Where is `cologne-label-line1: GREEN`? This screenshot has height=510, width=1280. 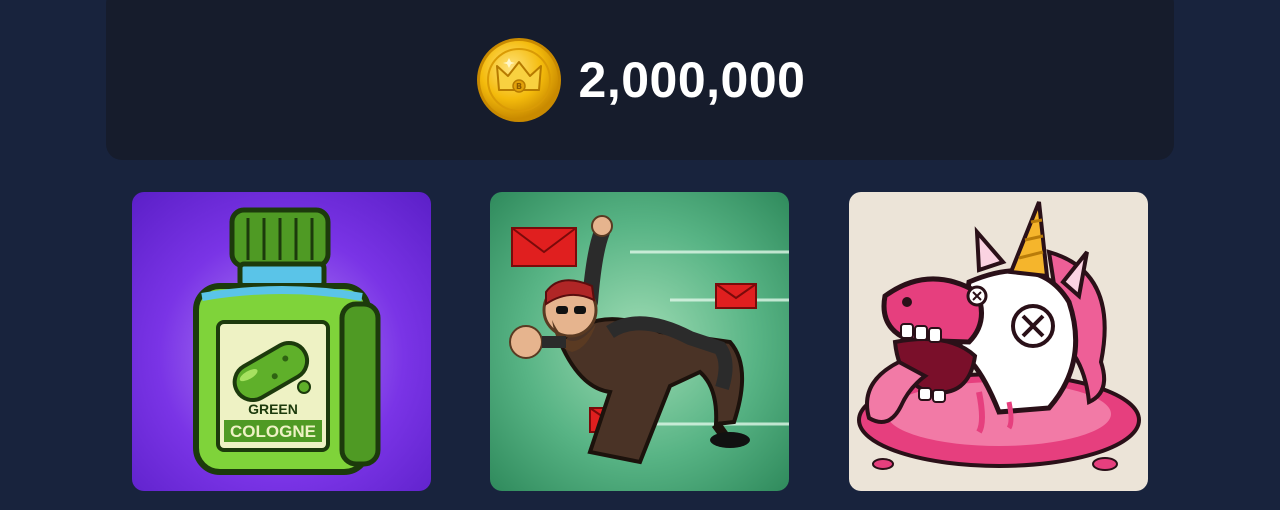 cologne-label-line1: GREEN is located at coordinates (273, 409).